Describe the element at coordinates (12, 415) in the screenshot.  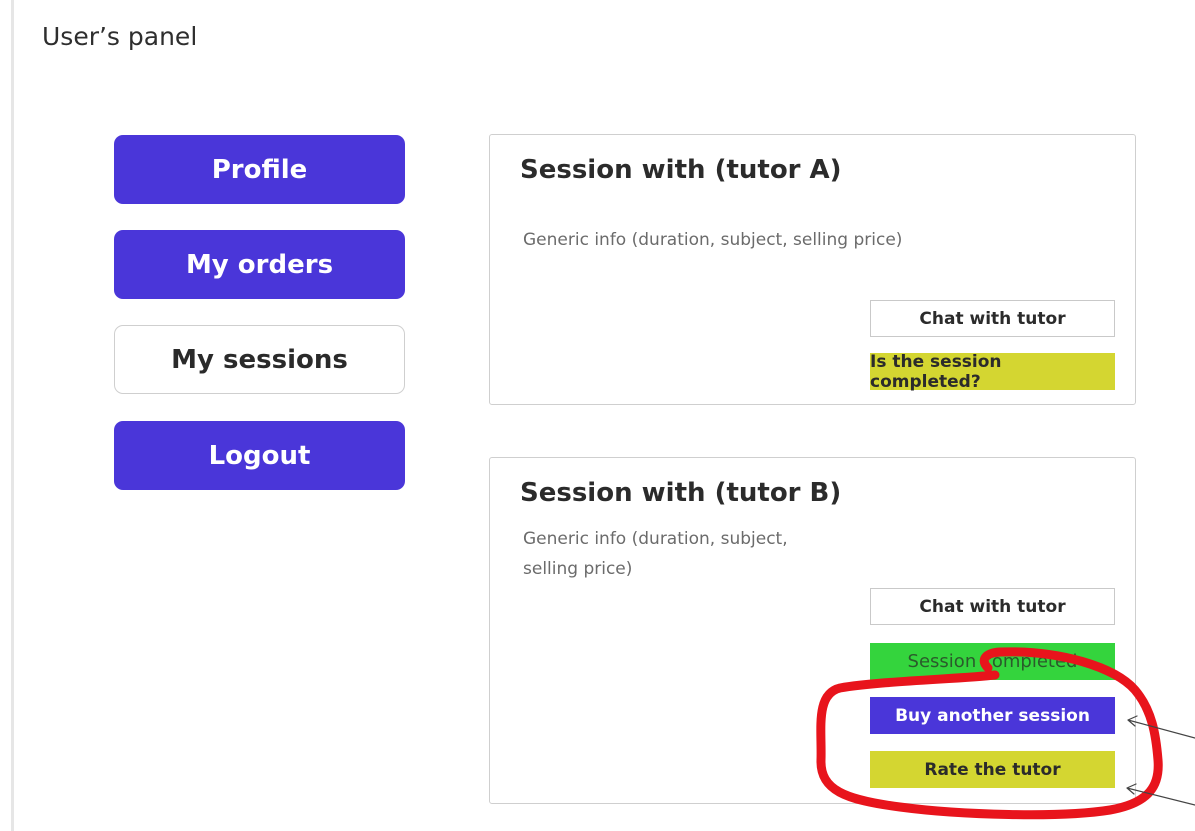
I see `left-divider` at that location.